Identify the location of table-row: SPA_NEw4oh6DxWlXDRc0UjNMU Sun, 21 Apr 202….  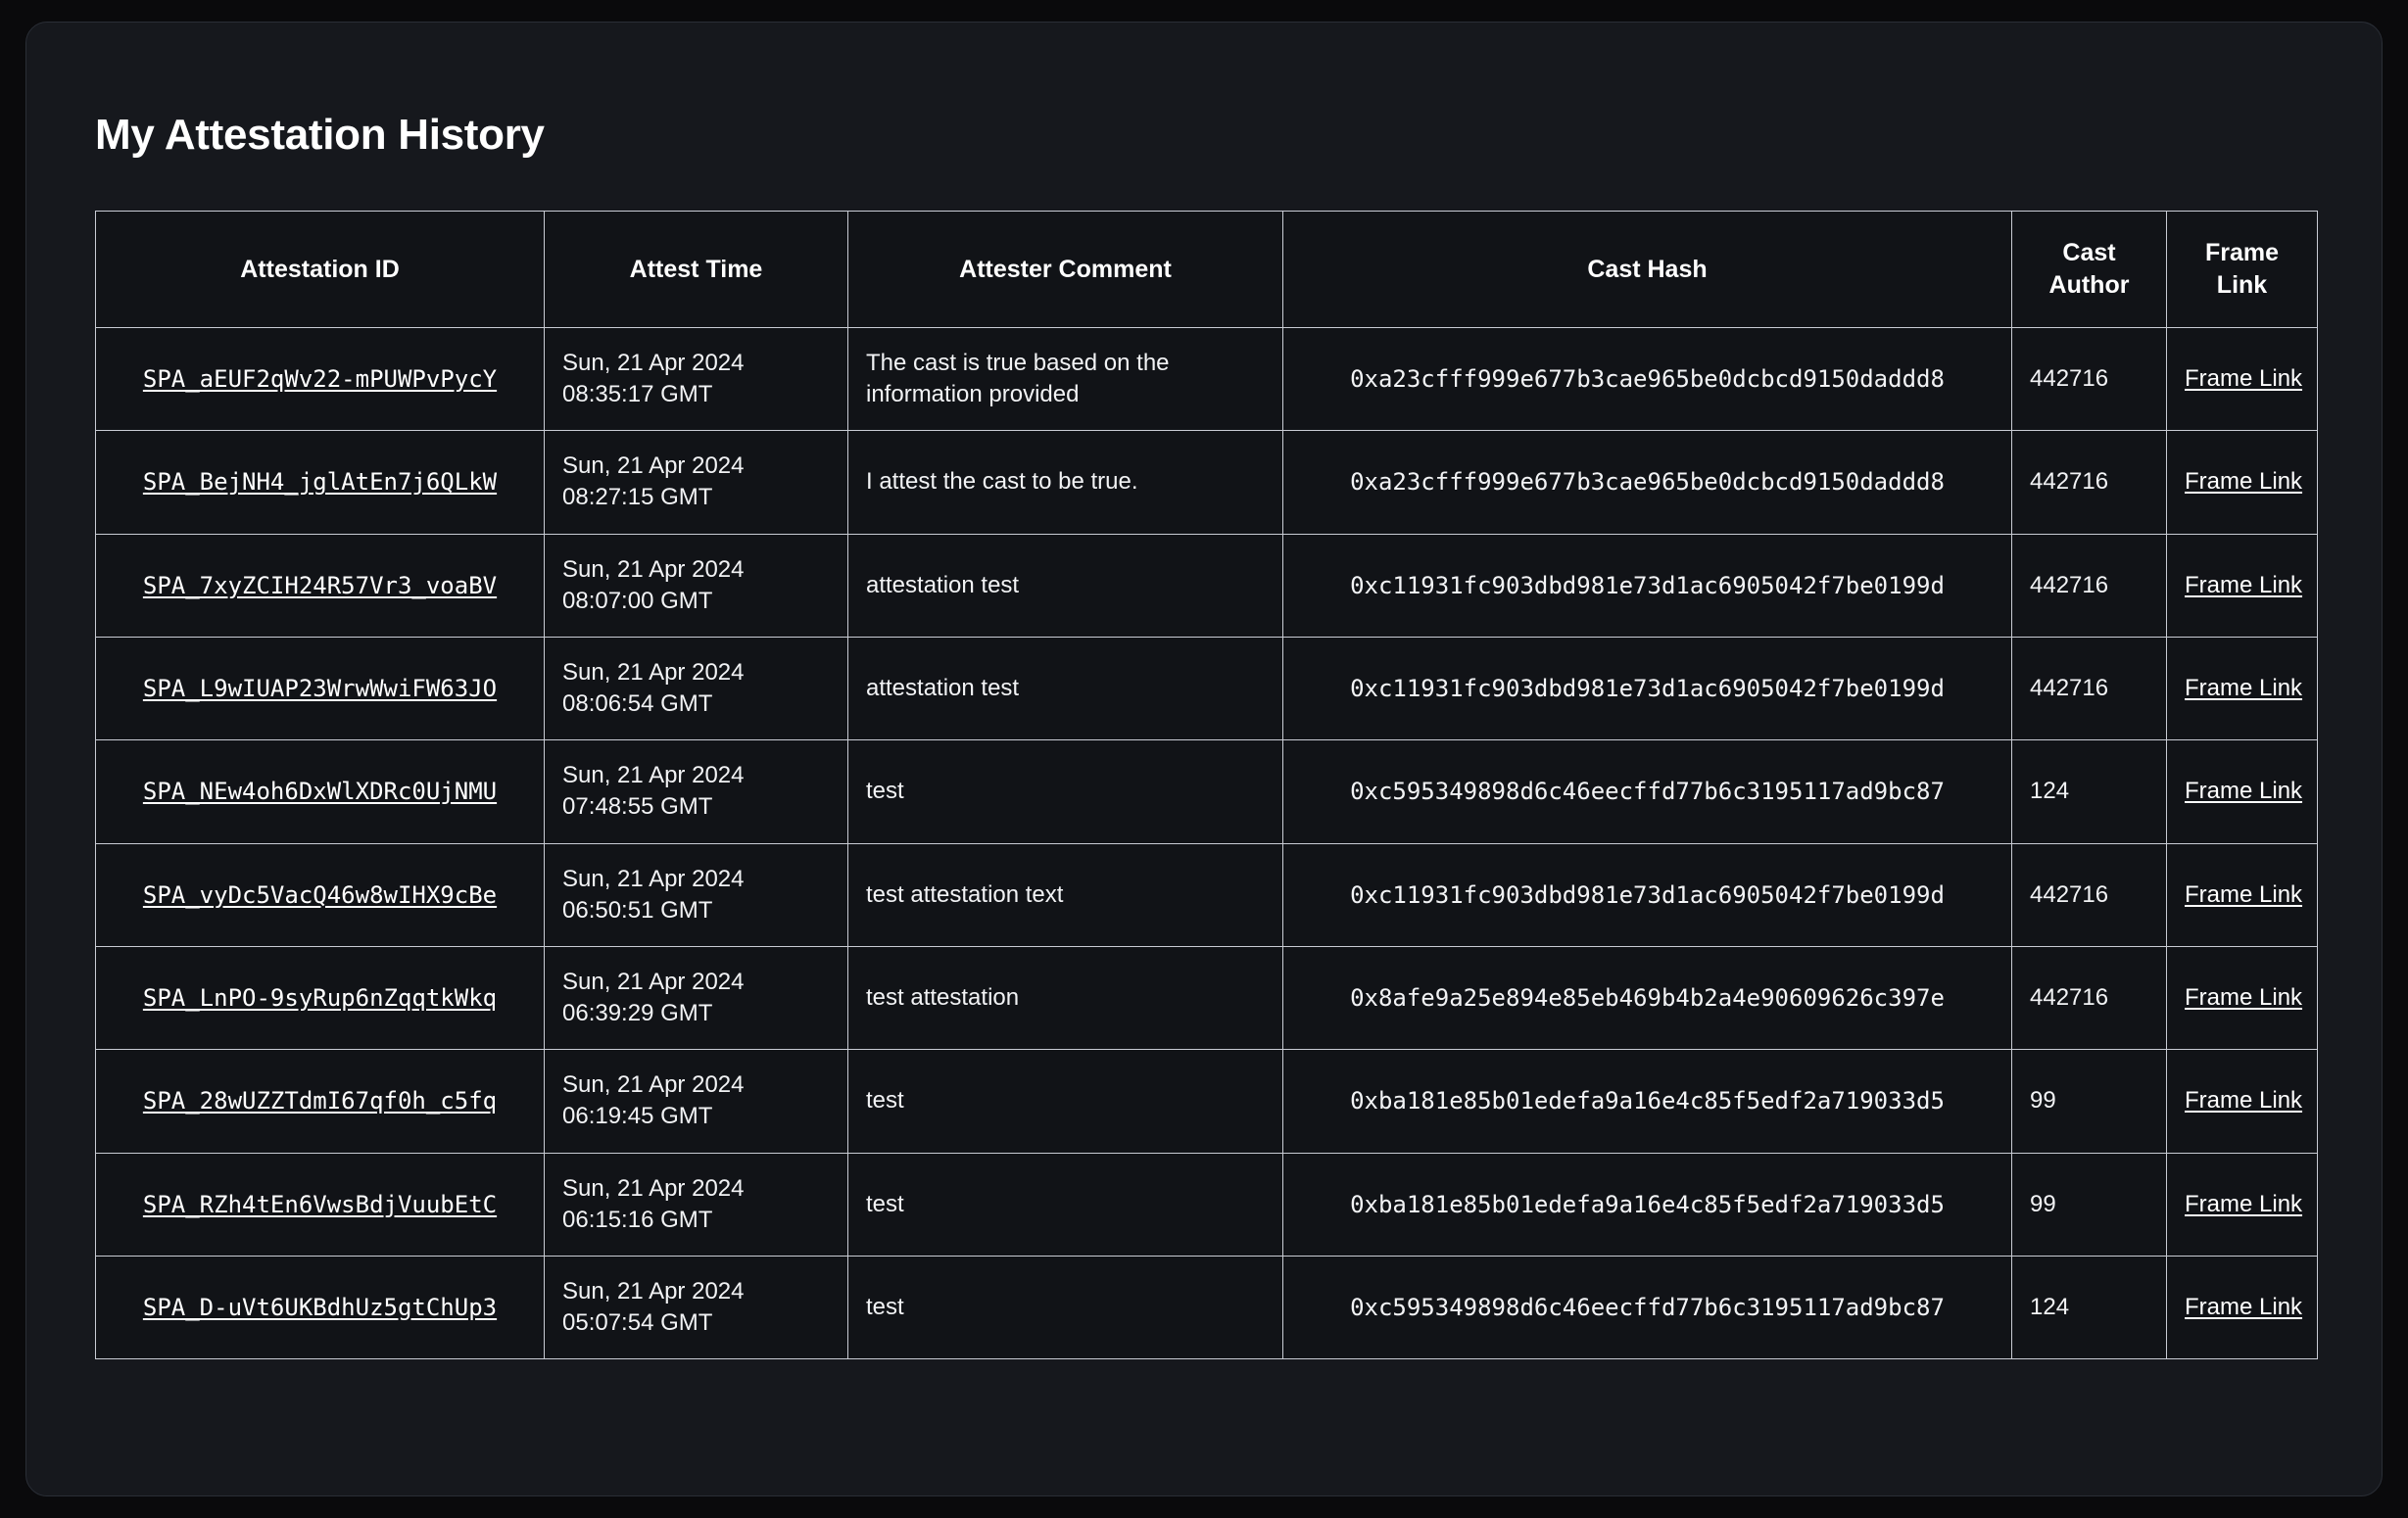
(1206, 791).